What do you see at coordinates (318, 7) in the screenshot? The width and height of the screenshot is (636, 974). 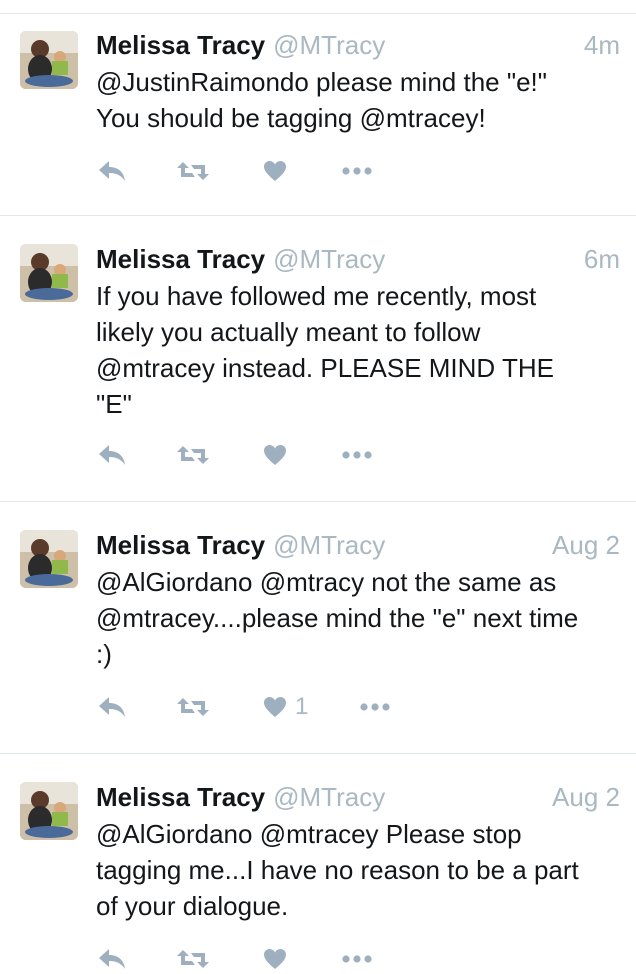 I see `top-divider` at bounding box center [318, 7].